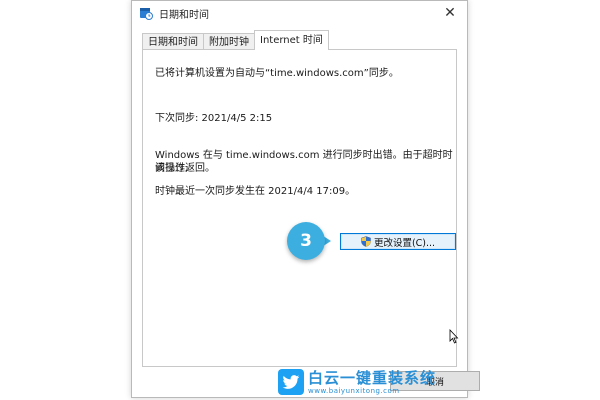 This screenshot has height=400, width=600. Describe the element at coordinates (277, 73) in the screenshot. I see `sync-status-text: 已将计算机设置为自动与“time.windows.com”同步。` at that location.